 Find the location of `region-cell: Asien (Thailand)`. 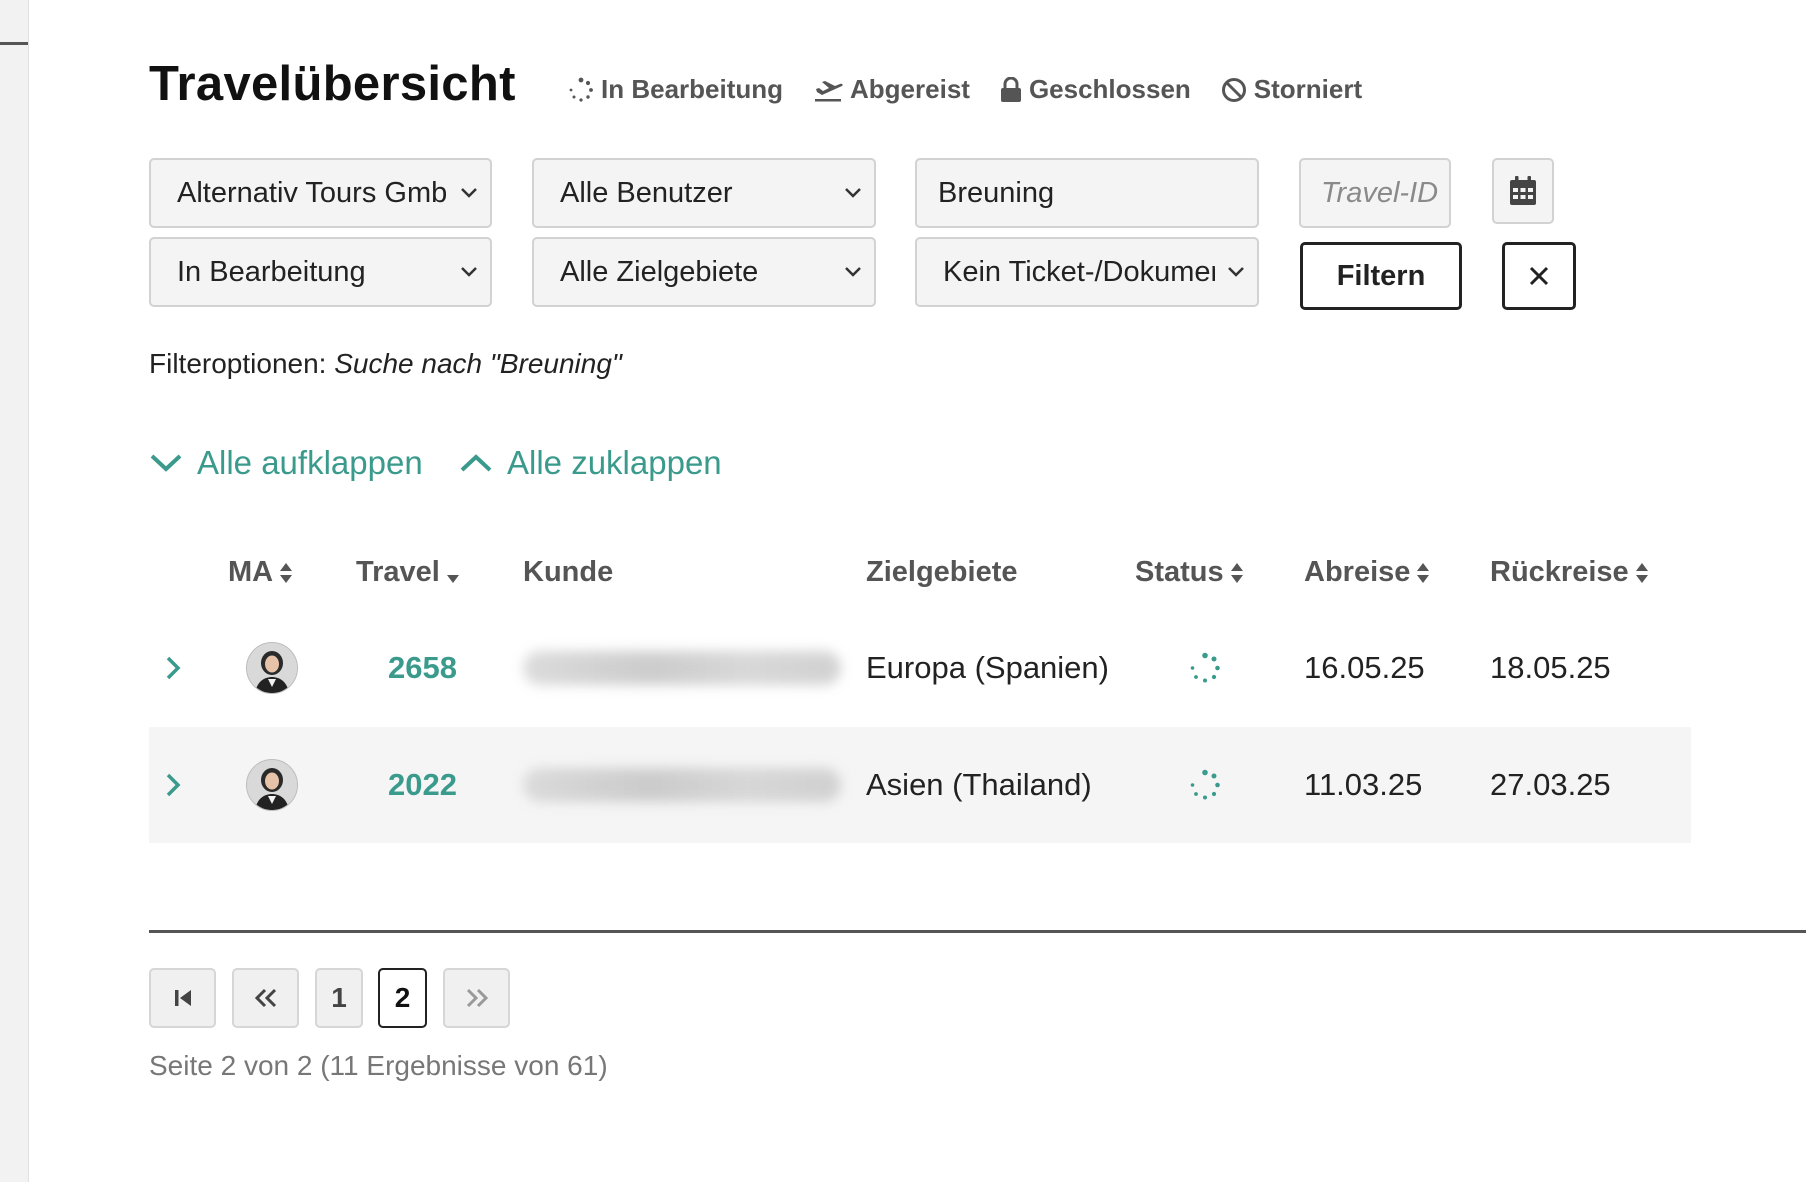

region-cell: Asien (Thailand) is located at coordinates (979, 784).